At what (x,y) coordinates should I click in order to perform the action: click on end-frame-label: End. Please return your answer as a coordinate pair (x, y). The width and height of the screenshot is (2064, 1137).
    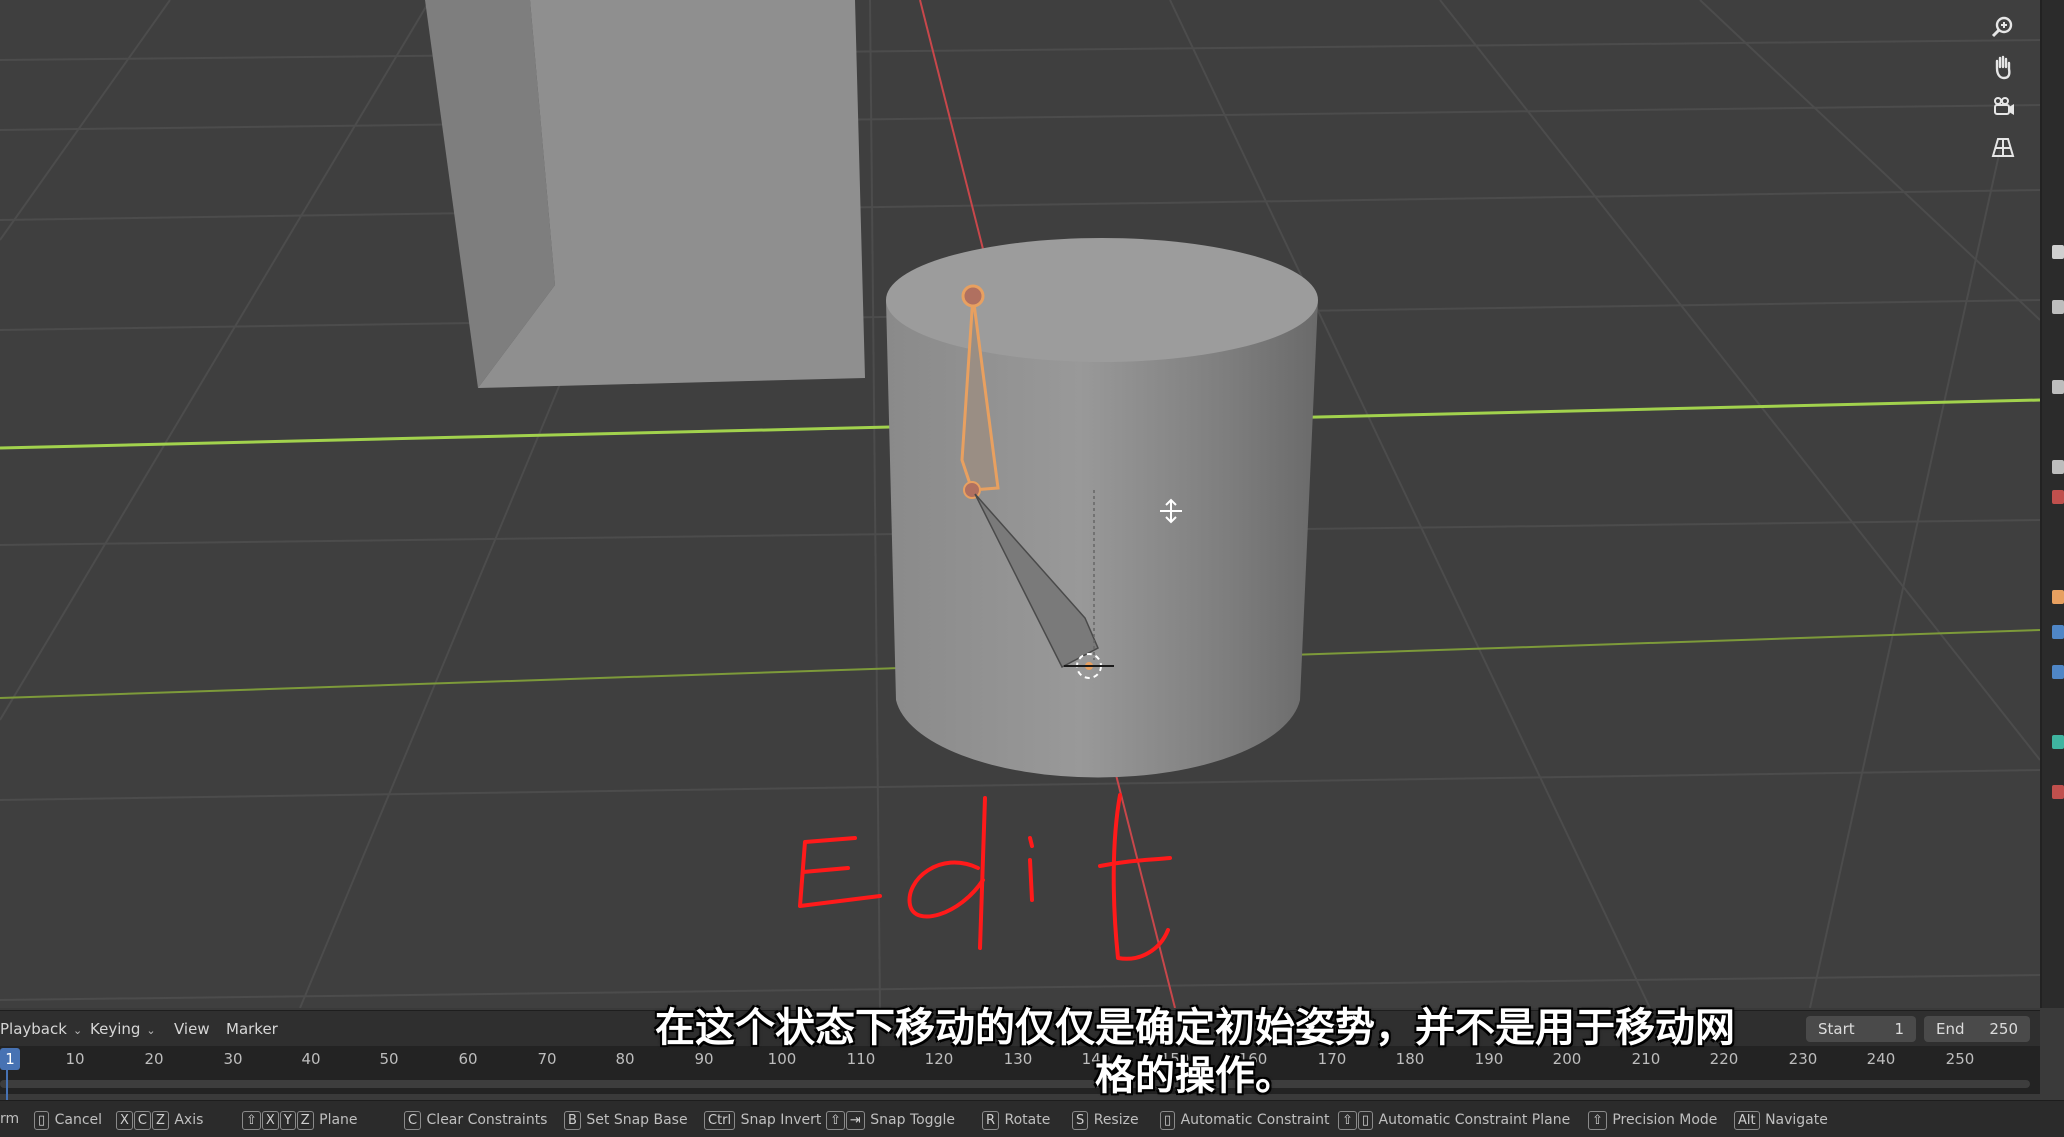
    Looking at the image, I should click on (1950, 1029).